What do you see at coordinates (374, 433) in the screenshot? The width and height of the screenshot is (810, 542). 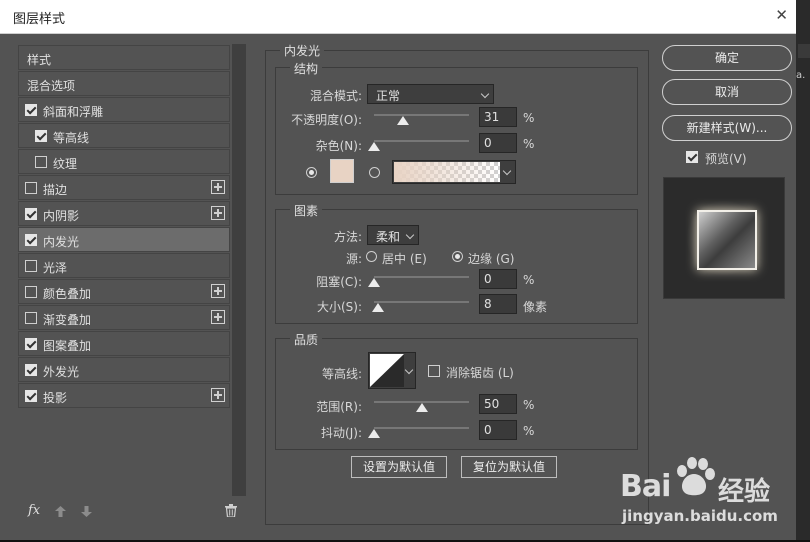 I see `jitter-slider-thumb` at bounding box center [374, 433].